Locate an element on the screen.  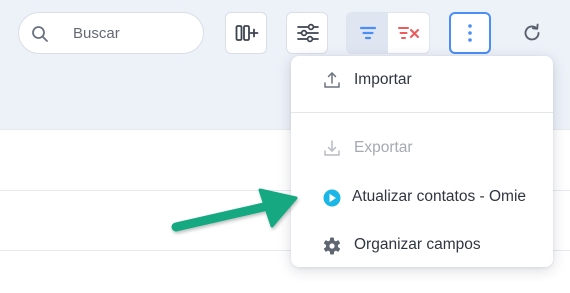
search-icon is located at coordinates (40, 34).